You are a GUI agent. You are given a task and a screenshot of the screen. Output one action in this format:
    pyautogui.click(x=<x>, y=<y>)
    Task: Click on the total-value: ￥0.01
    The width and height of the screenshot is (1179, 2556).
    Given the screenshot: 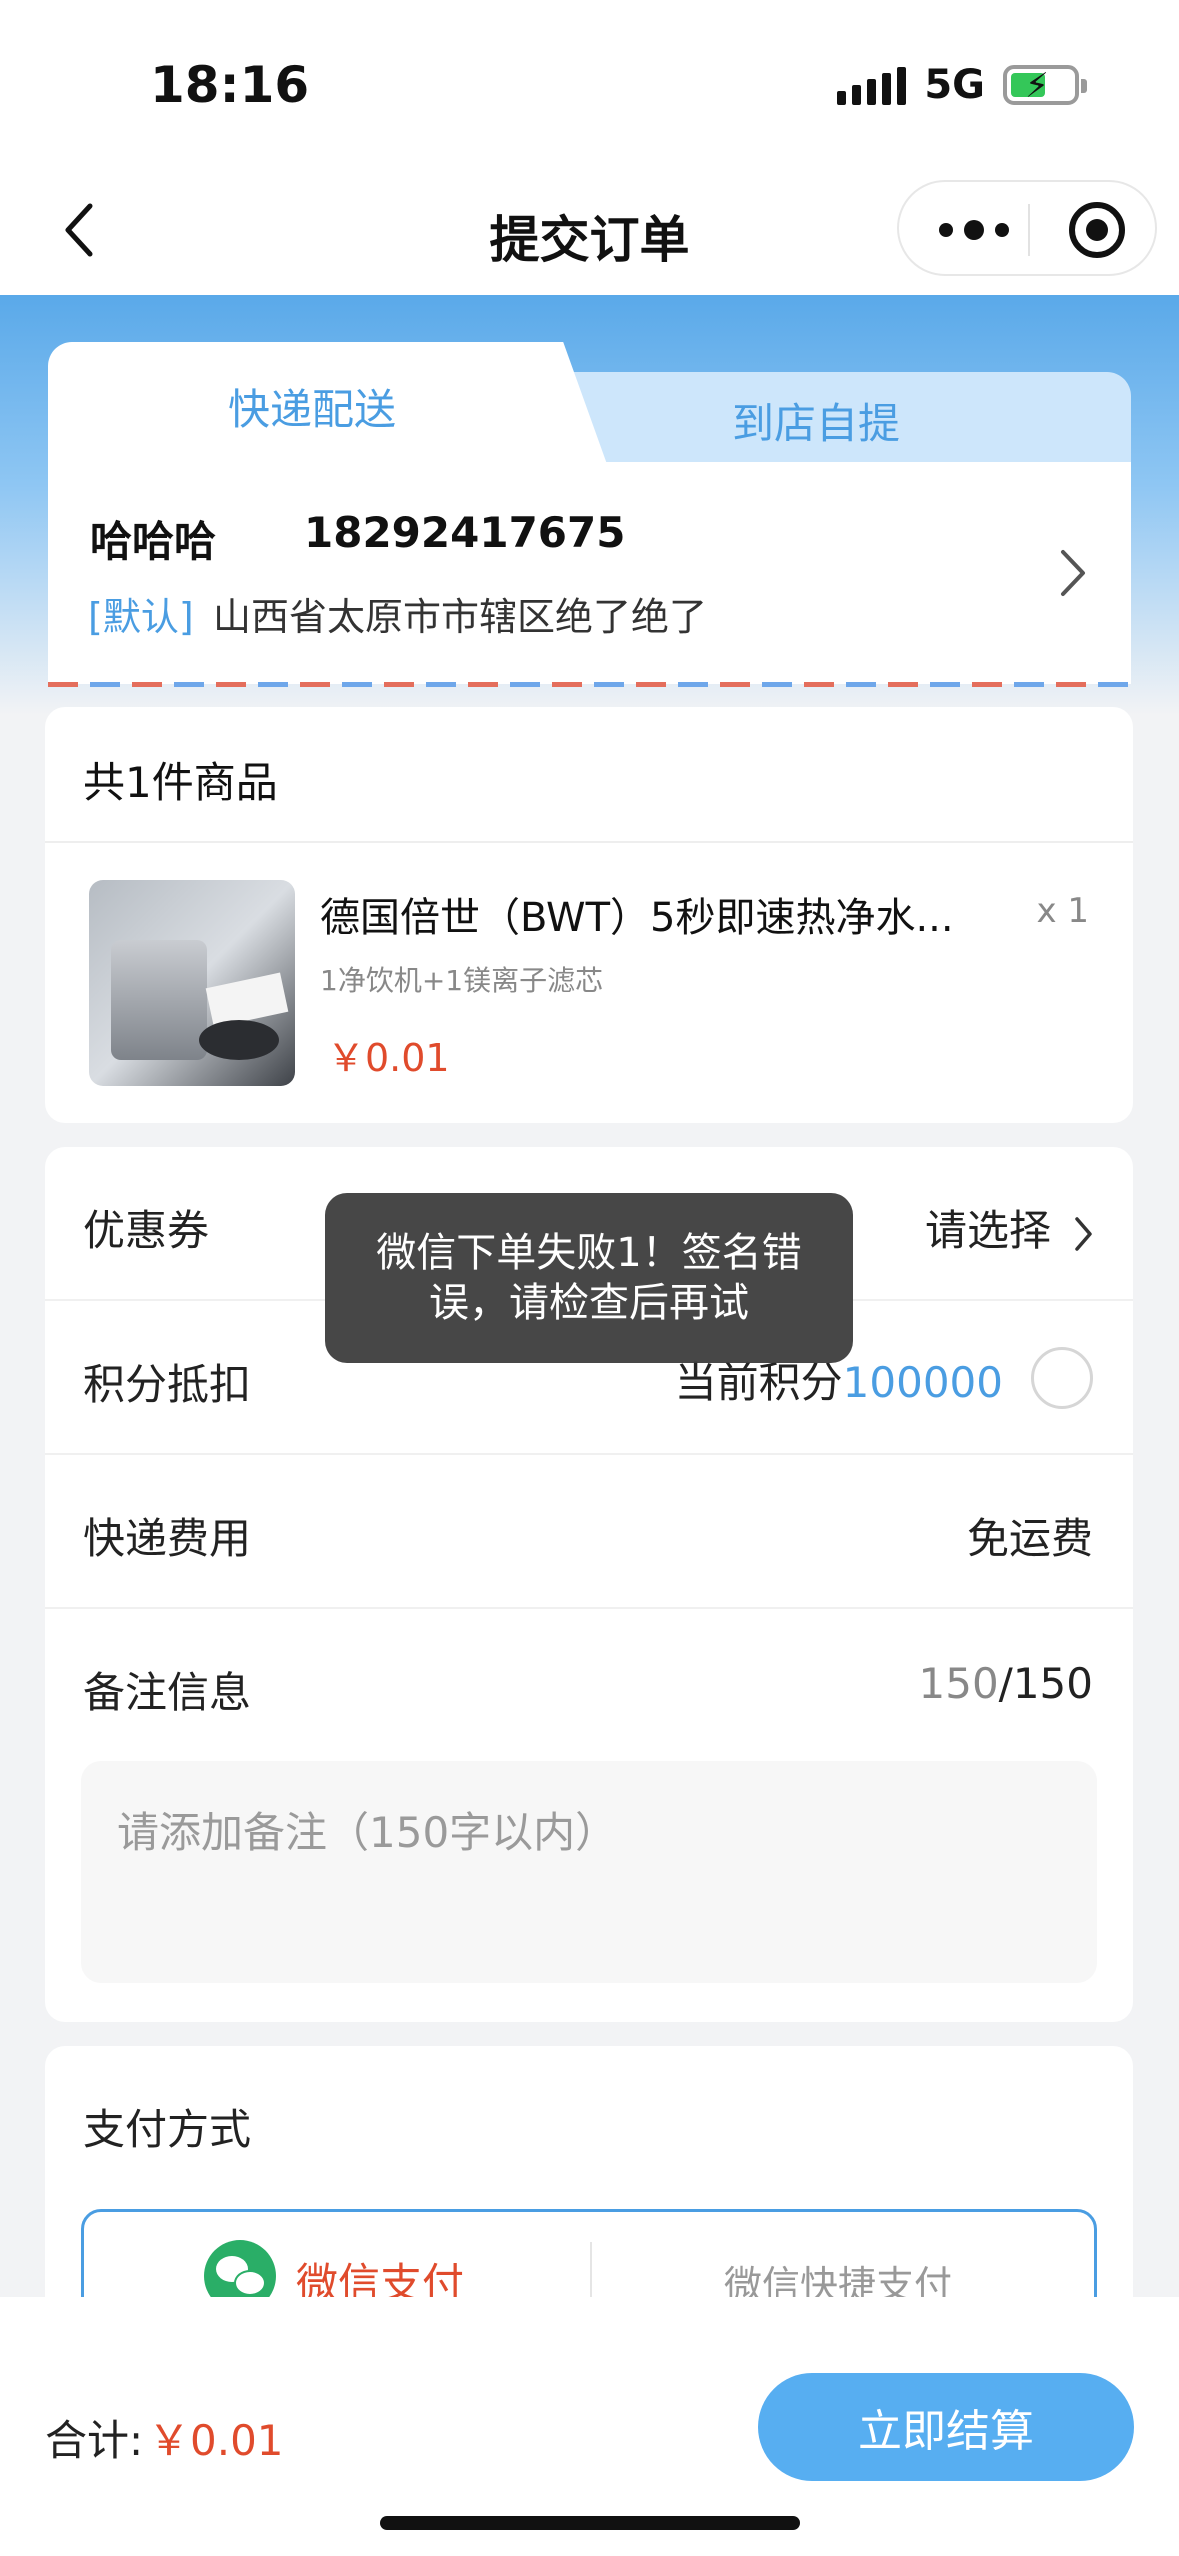 What is the action you would take?
    pyautogui.click(x=216, y=2440)
    